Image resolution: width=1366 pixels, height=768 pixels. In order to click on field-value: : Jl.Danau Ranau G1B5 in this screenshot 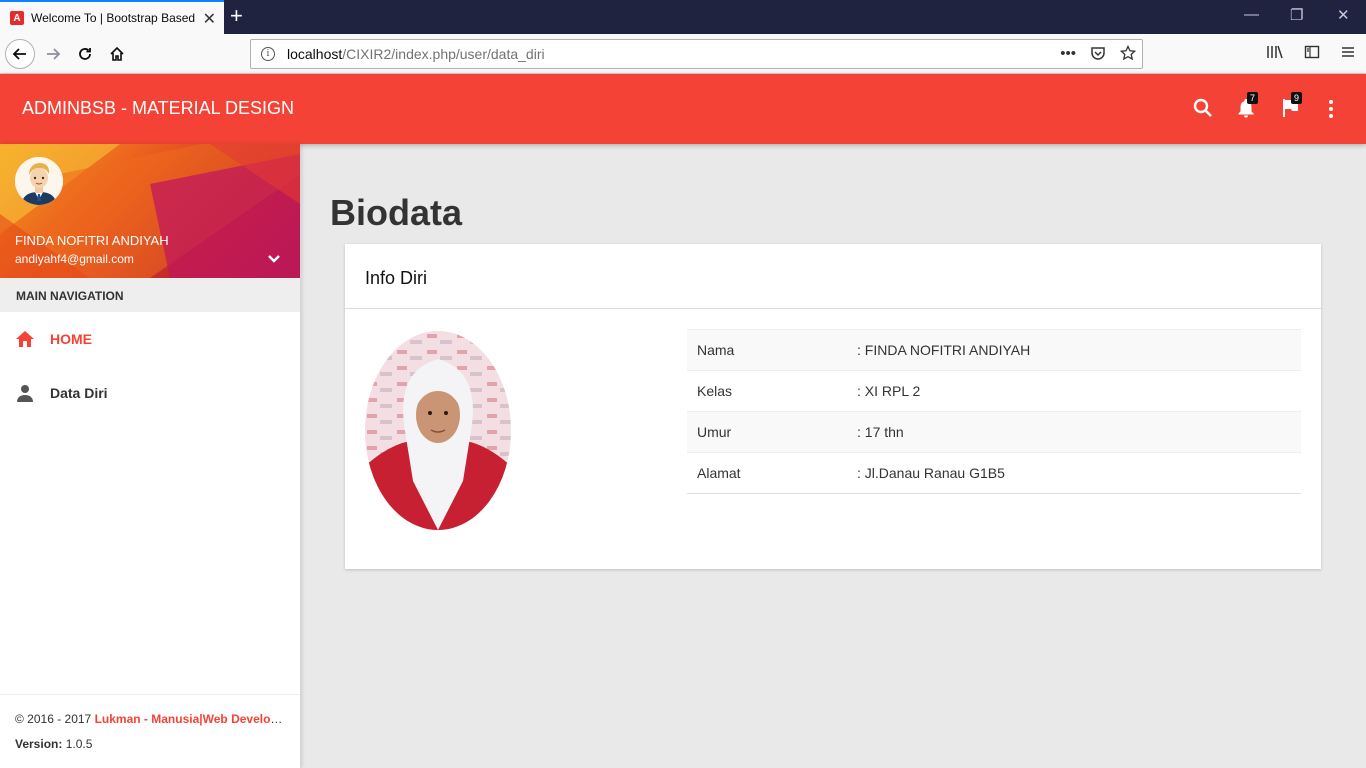, I will do `click(1074, 473)`.